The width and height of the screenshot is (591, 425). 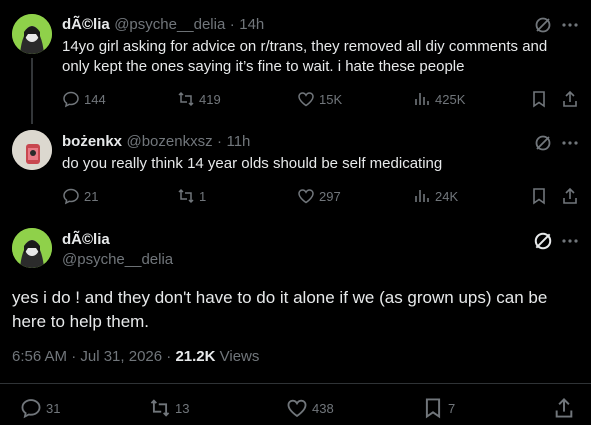 I want to click on repost-count: 1, so click(x=203, y=196).